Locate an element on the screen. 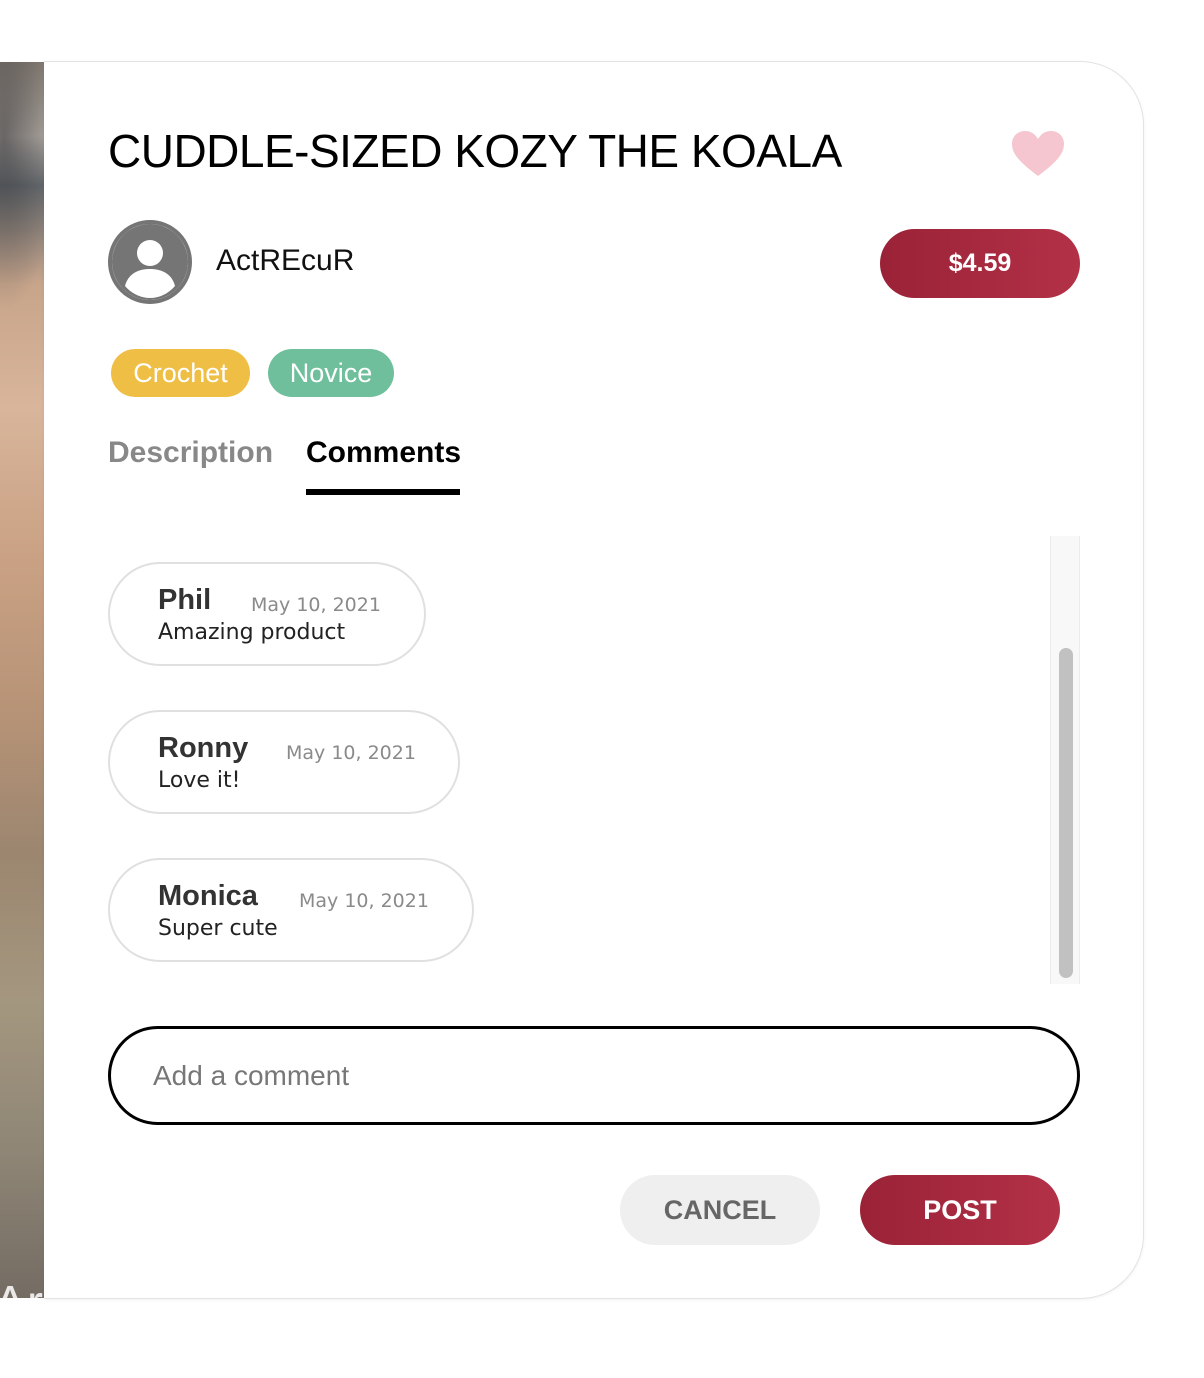  photo-caption: Ar is located at coordinates (22, 1287).